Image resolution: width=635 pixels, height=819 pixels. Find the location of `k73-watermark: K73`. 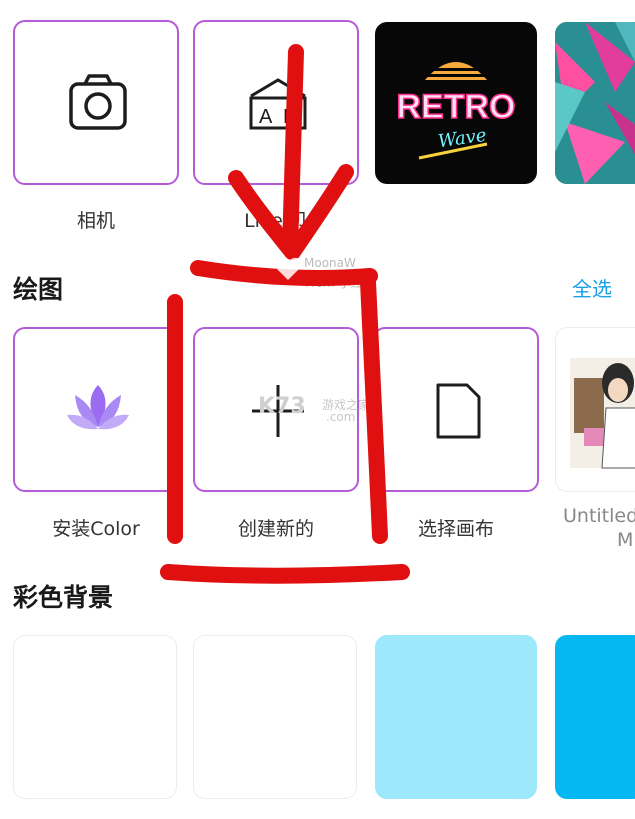

k73-watermark: K73 is located at coordinates (282, 406).